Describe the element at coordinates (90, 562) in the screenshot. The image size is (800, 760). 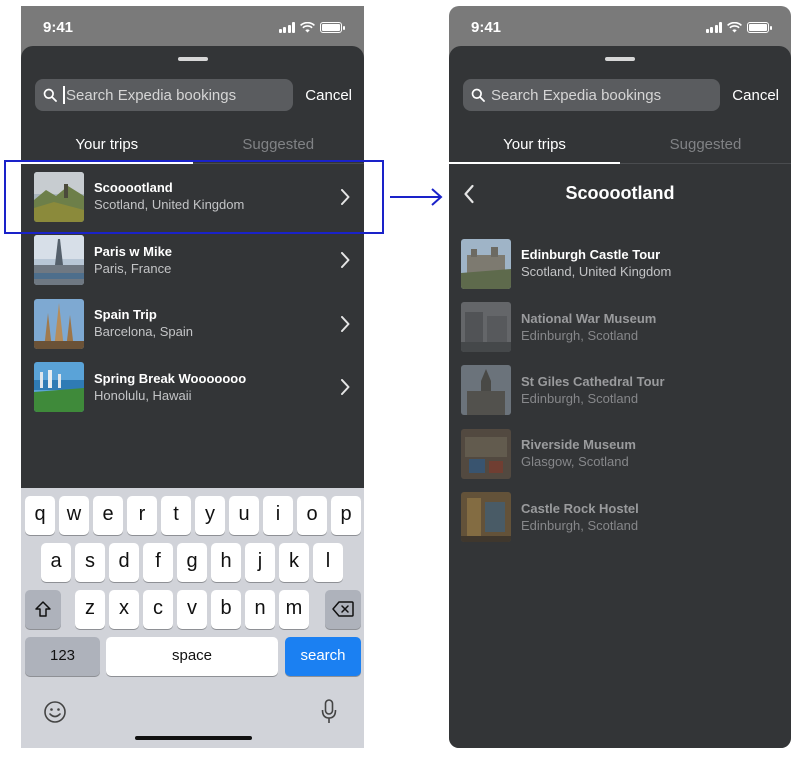
I see `key-s: s` at that location.